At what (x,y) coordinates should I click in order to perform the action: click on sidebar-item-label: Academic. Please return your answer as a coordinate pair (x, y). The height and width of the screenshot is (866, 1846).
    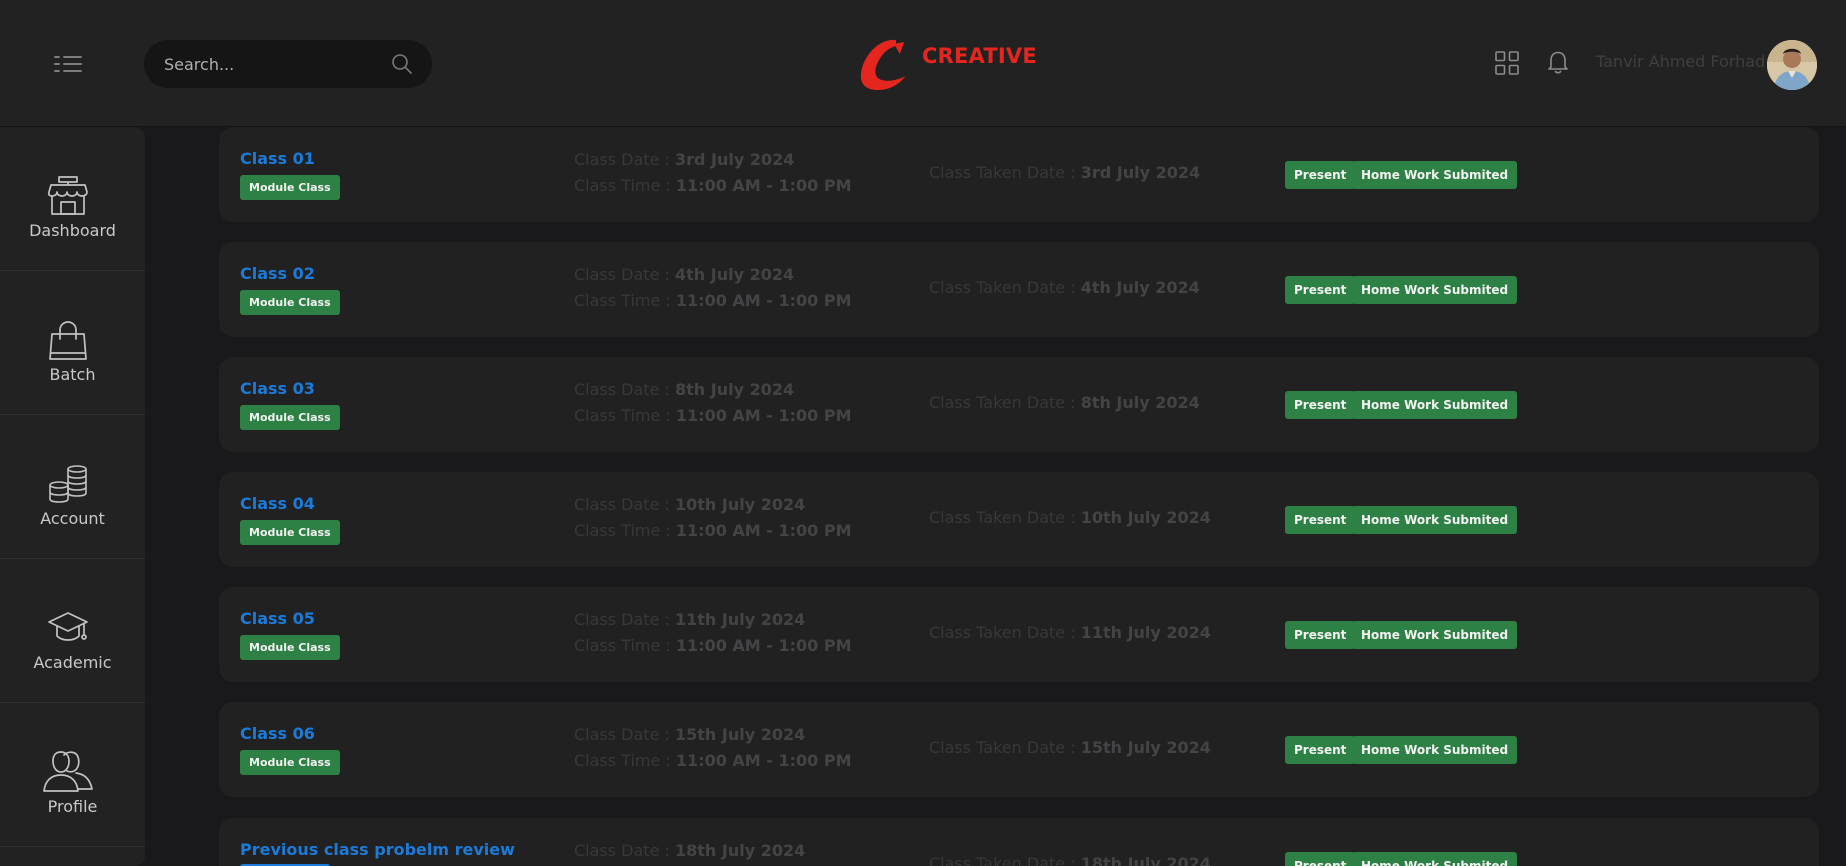
    Looking at the image, I should click on (72, 662).